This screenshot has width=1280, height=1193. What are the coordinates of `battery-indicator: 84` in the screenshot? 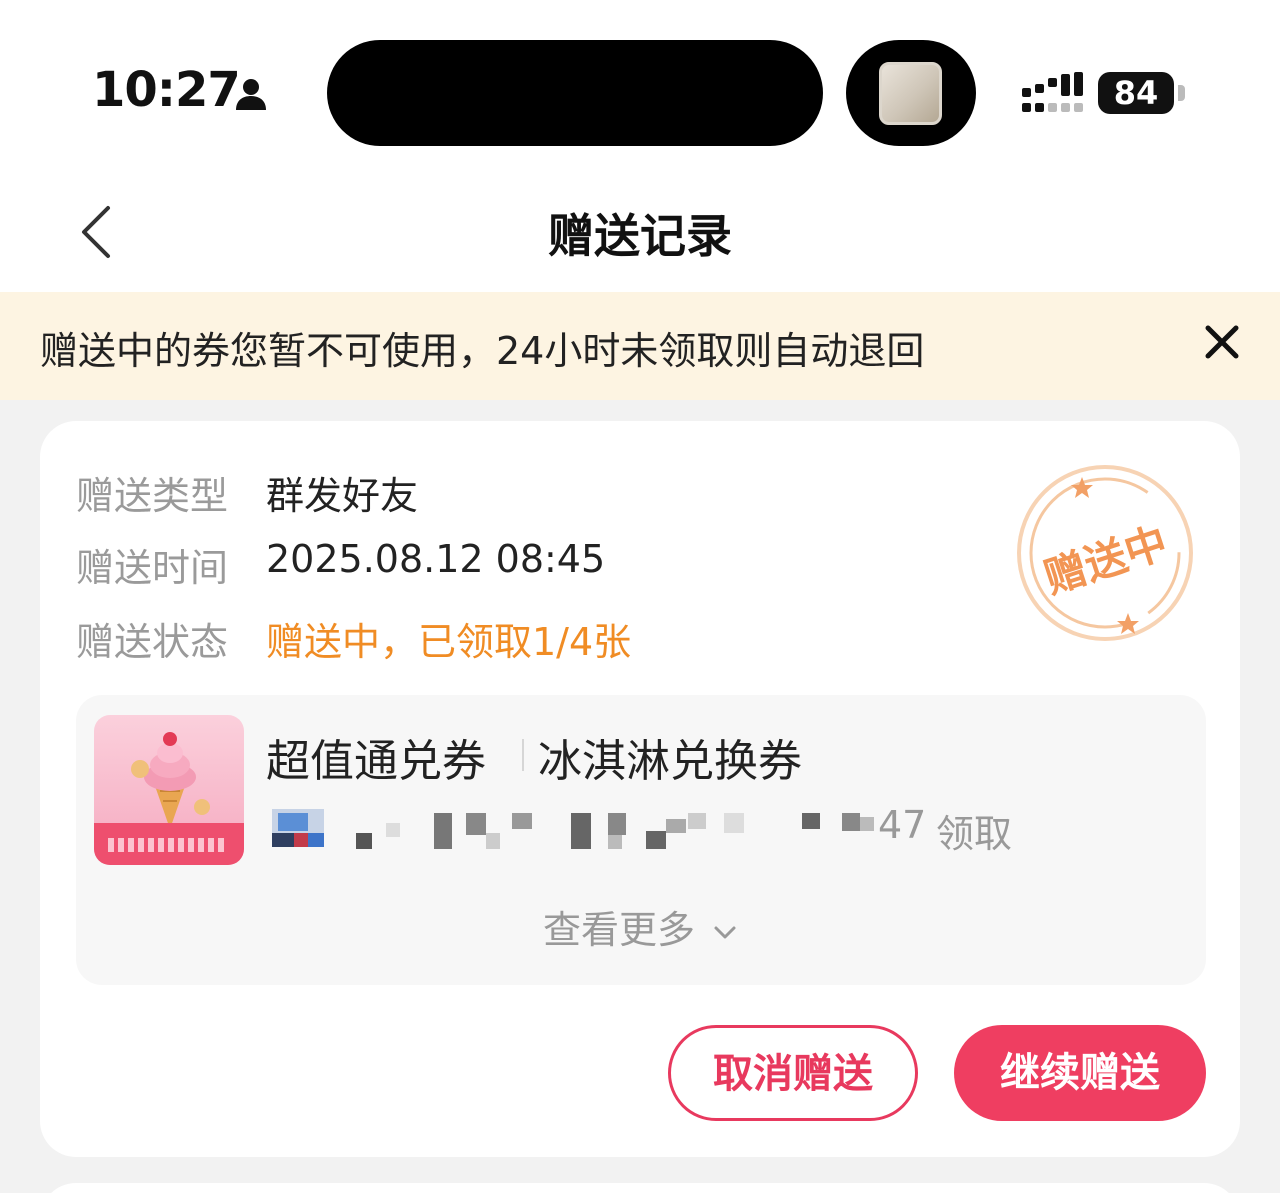 It's located at (1136, 93).